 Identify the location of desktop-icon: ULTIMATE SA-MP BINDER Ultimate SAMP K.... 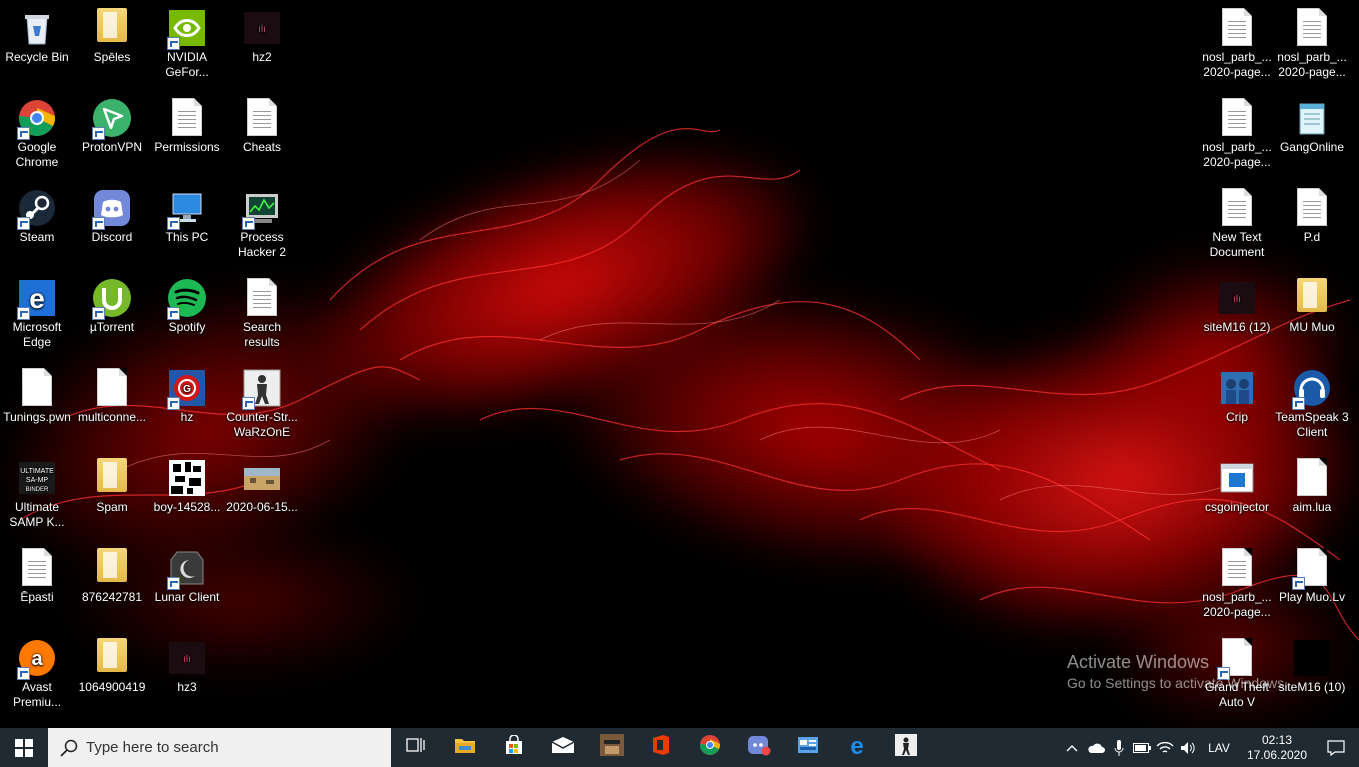
(37, 491).